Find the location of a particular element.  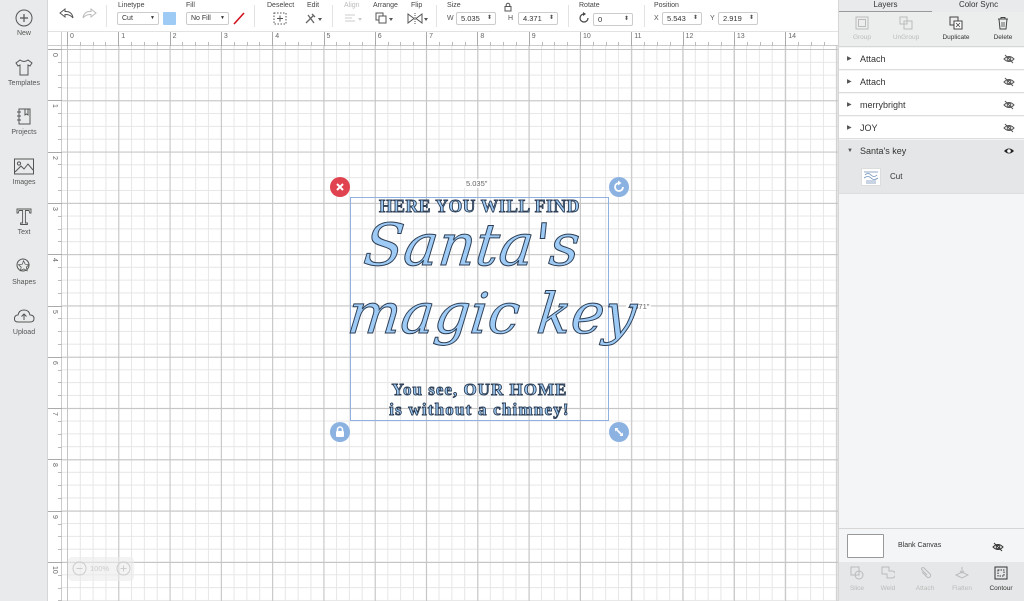

zoom-in-icon is located at coordinates (123, 568).